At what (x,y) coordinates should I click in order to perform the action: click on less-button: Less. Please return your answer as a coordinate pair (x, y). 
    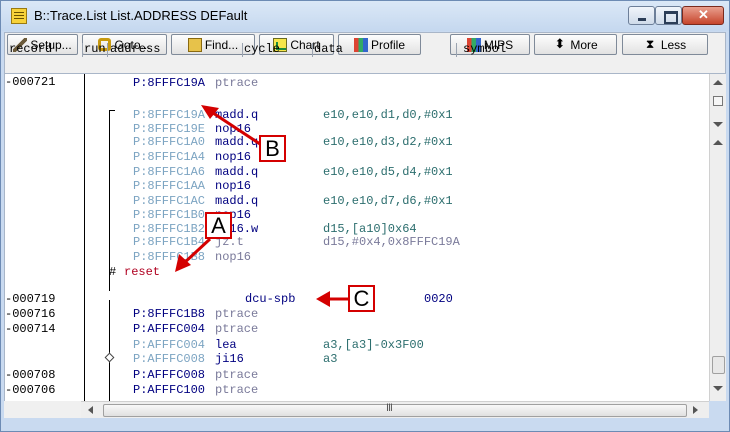
    Looking at the image, I should click on (665, 44).